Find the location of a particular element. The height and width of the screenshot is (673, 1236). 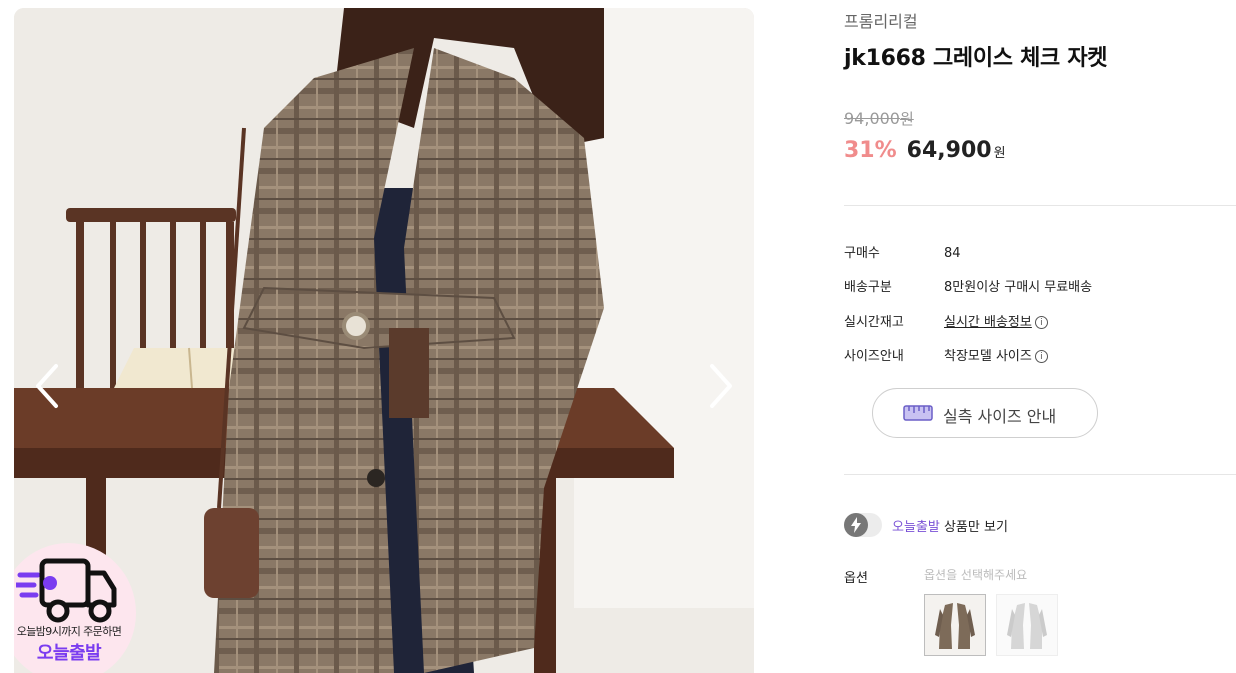

today-shipping-filter-label: 오늘출발 상품만 보기 is located at coordinates (950, 527).